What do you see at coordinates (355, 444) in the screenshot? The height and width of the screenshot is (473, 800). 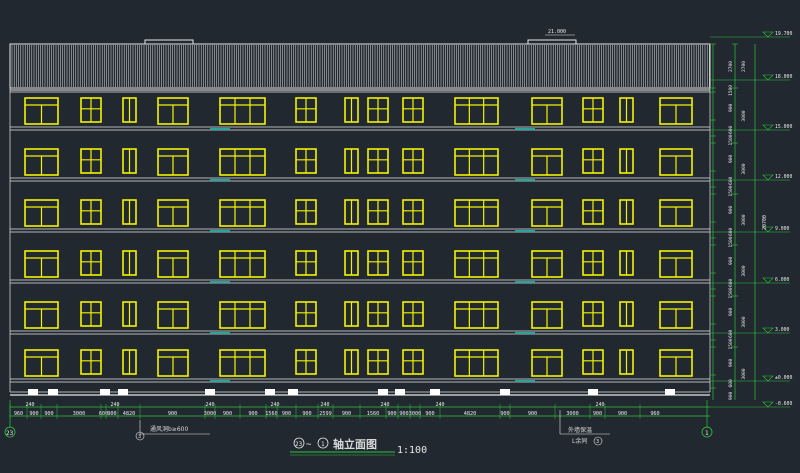 I see `title-text: 轴立面图` at bounding box center [355, 444].